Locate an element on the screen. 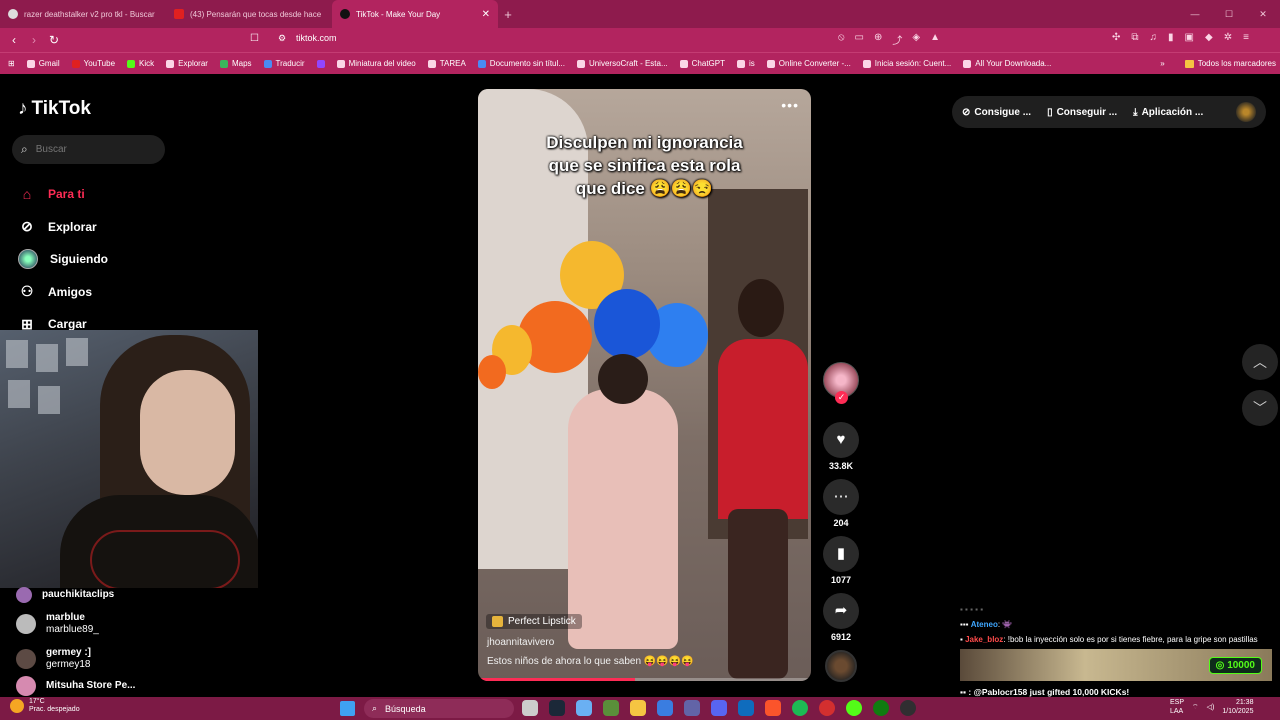  creator-avatar: ✓ is located at coordinates (841, 383).